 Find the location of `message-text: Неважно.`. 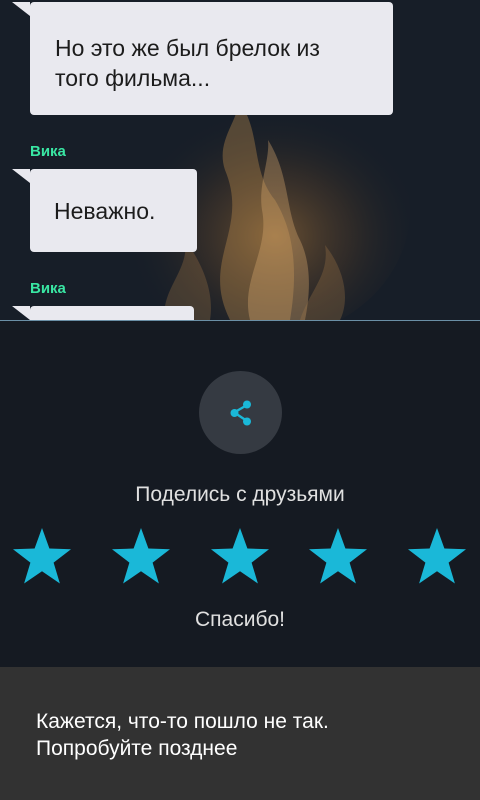

message-text: Неважно. is located at coordinates (105, 211).